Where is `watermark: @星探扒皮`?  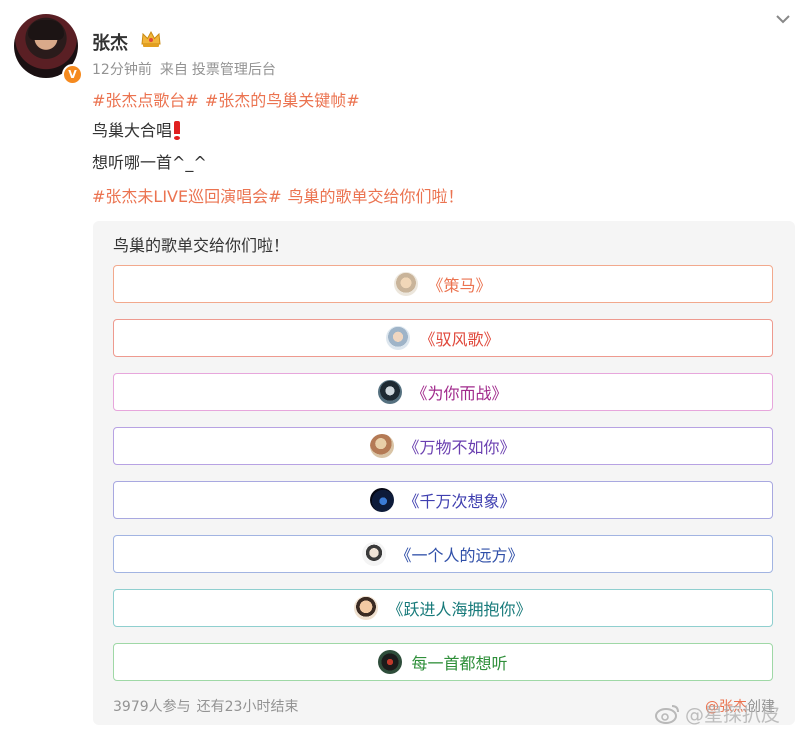
watermark: @星探扒皮 is located at coordinates (717, 713).